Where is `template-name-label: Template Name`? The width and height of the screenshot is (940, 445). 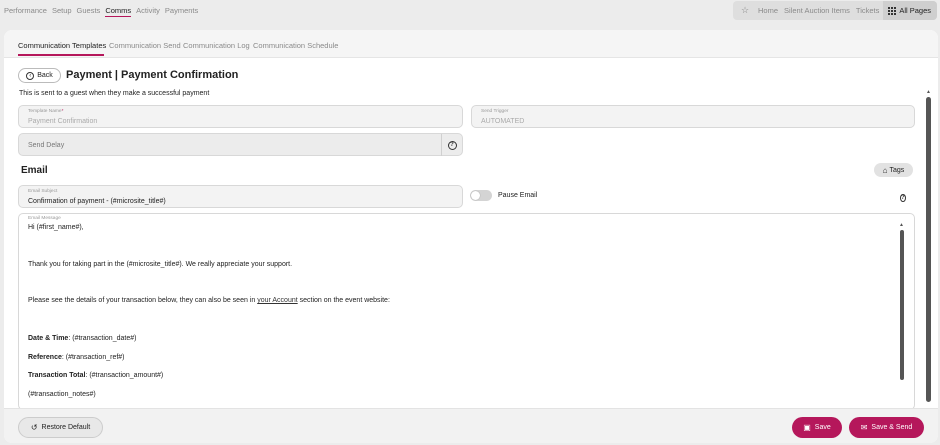
template-name-label: Template Name is located at coordinates (45, 111).